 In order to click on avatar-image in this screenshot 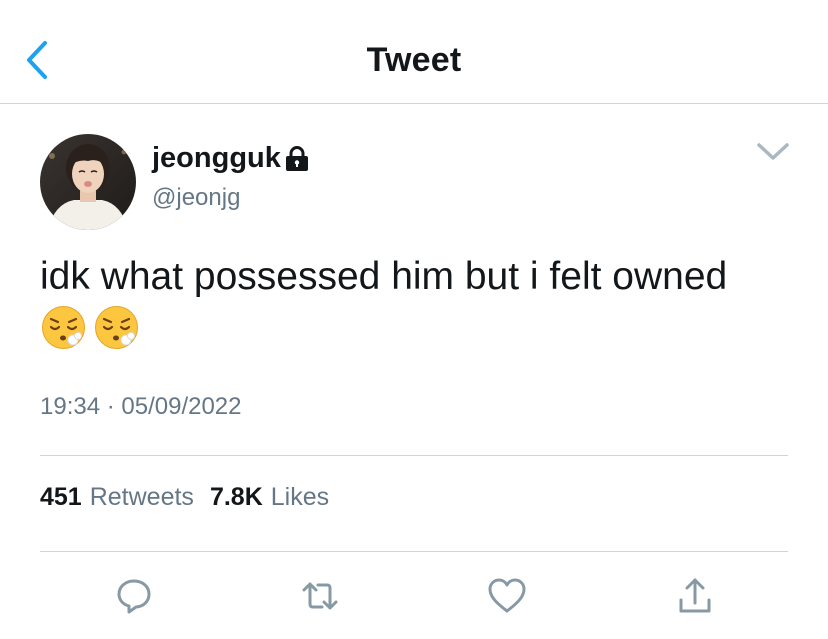, I will do `click(88, 182)`.